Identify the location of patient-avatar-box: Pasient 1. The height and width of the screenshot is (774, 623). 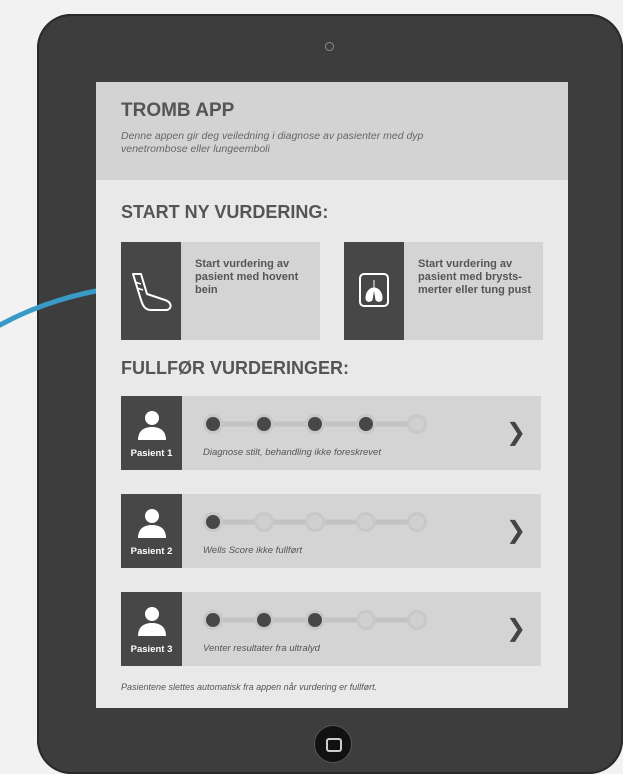
(151, 433).